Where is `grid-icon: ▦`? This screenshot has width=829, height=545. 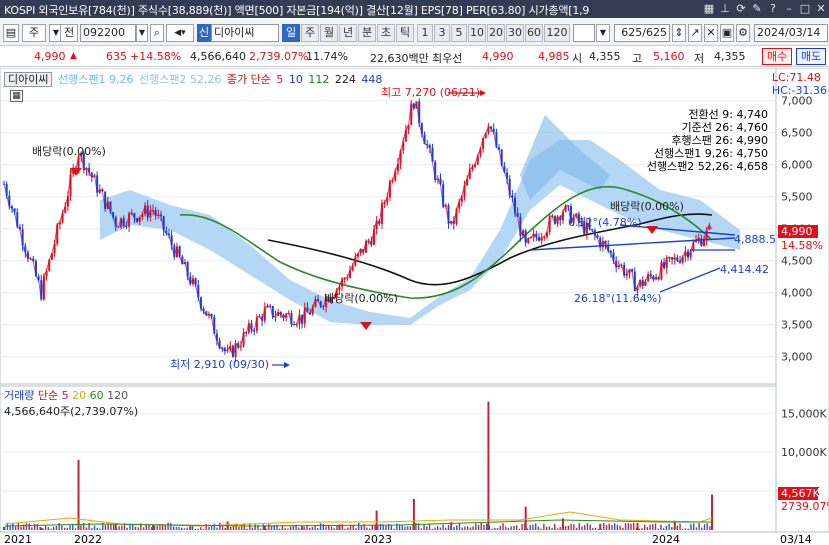
grid-icon: ▦ is located at coordinates (709, 9).